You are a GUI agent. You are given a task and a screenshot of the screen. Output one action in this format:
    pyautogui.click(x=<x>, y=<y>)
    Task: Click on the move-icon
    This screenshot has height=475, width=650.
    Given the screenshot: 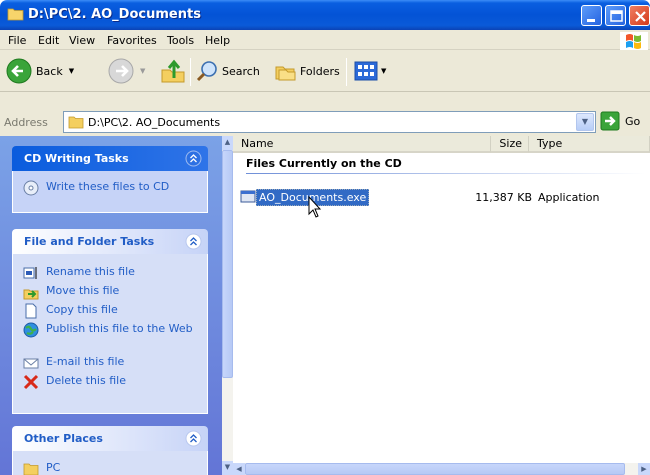 What is the action you would take?
    pyautogui.click(x=31, y=294)
    